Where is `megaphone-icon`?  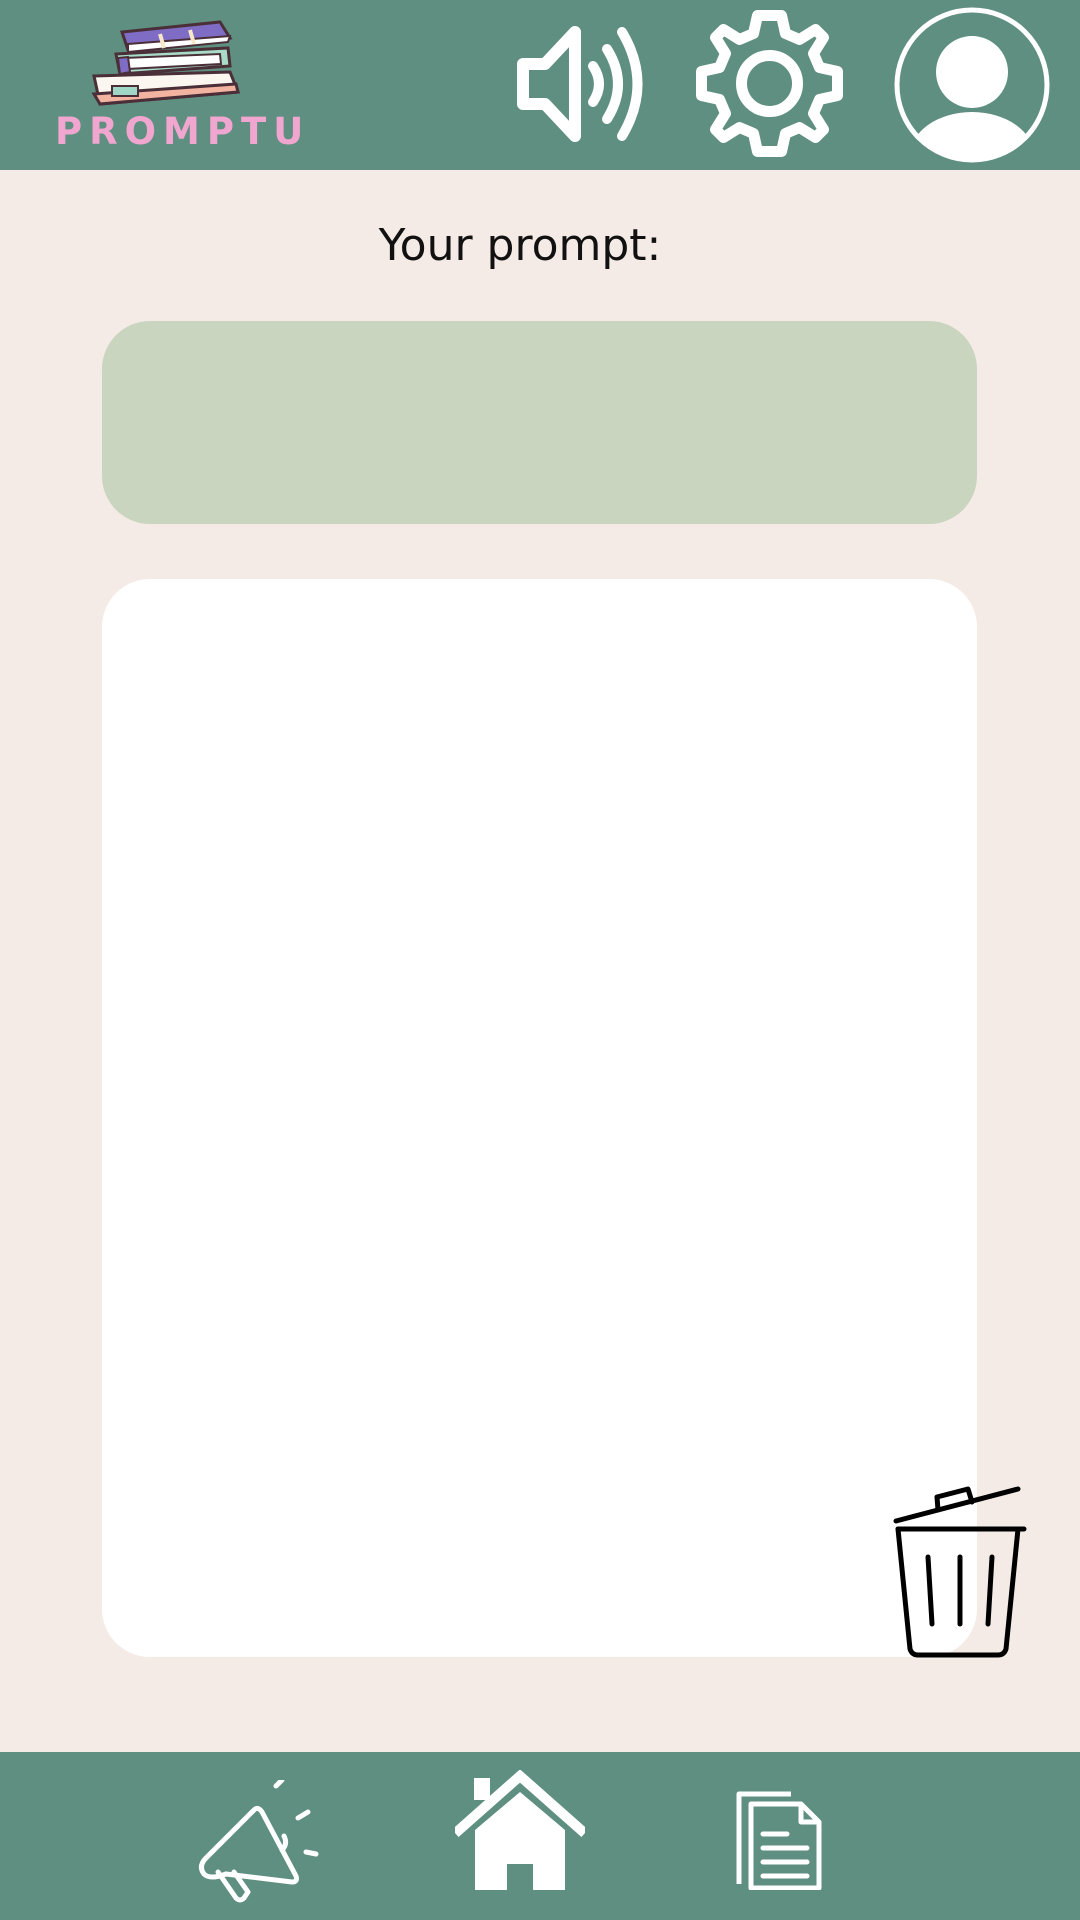
megaphone-icon is located at coordinates (261, 1842).